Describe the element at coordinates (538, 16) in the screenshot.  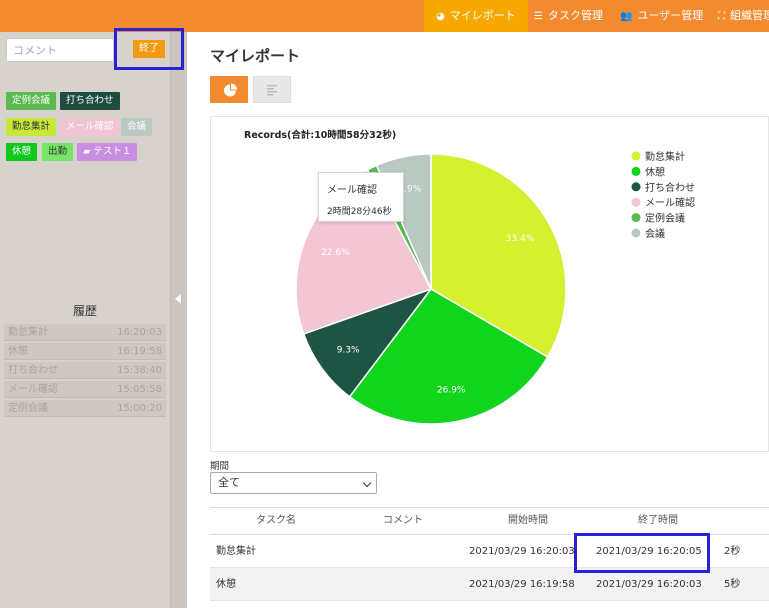
I see `list-icon: ☰` at that location.